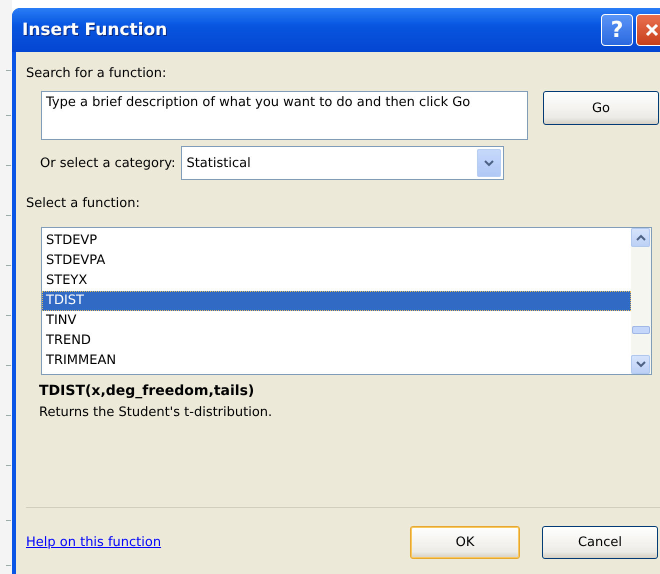 This screenshot has height=574, width=660. Describe the element at coordinates (601, 108) in the screenshot. I see `go-button: Go` at that location.